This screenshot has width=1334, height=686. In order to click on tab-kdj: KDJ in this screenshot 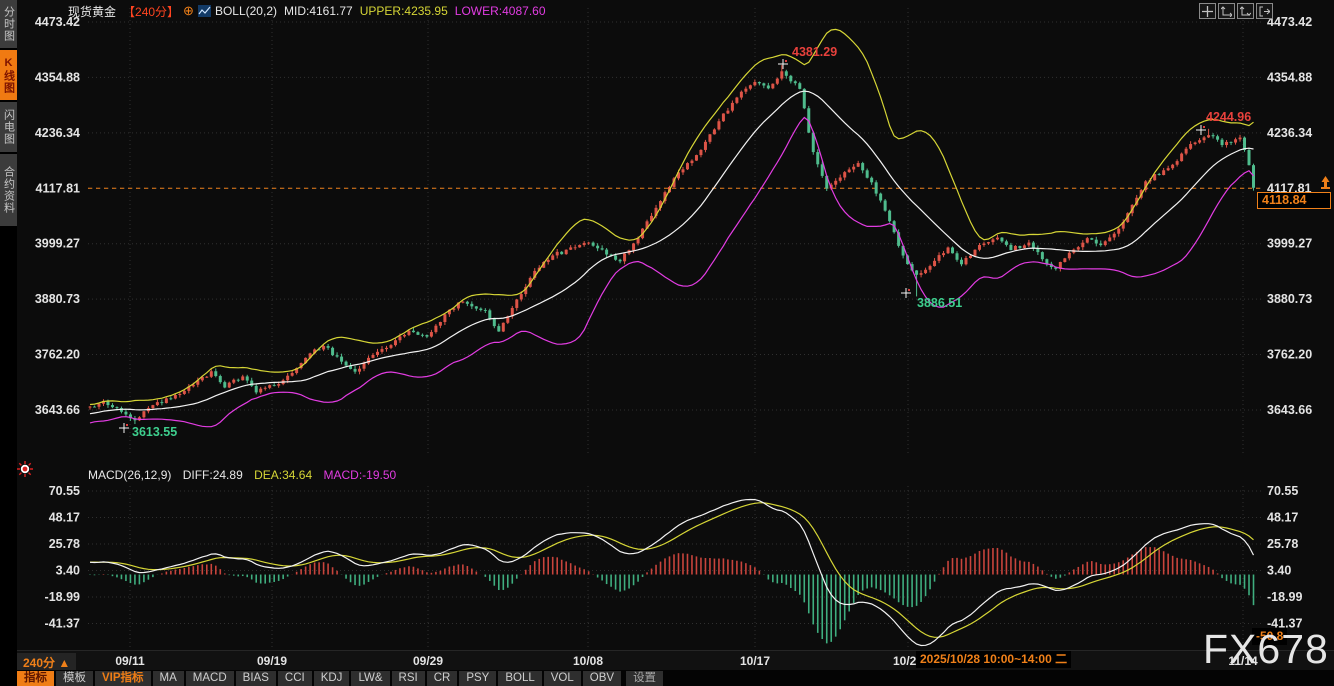, I will do `click(331, 678)`.